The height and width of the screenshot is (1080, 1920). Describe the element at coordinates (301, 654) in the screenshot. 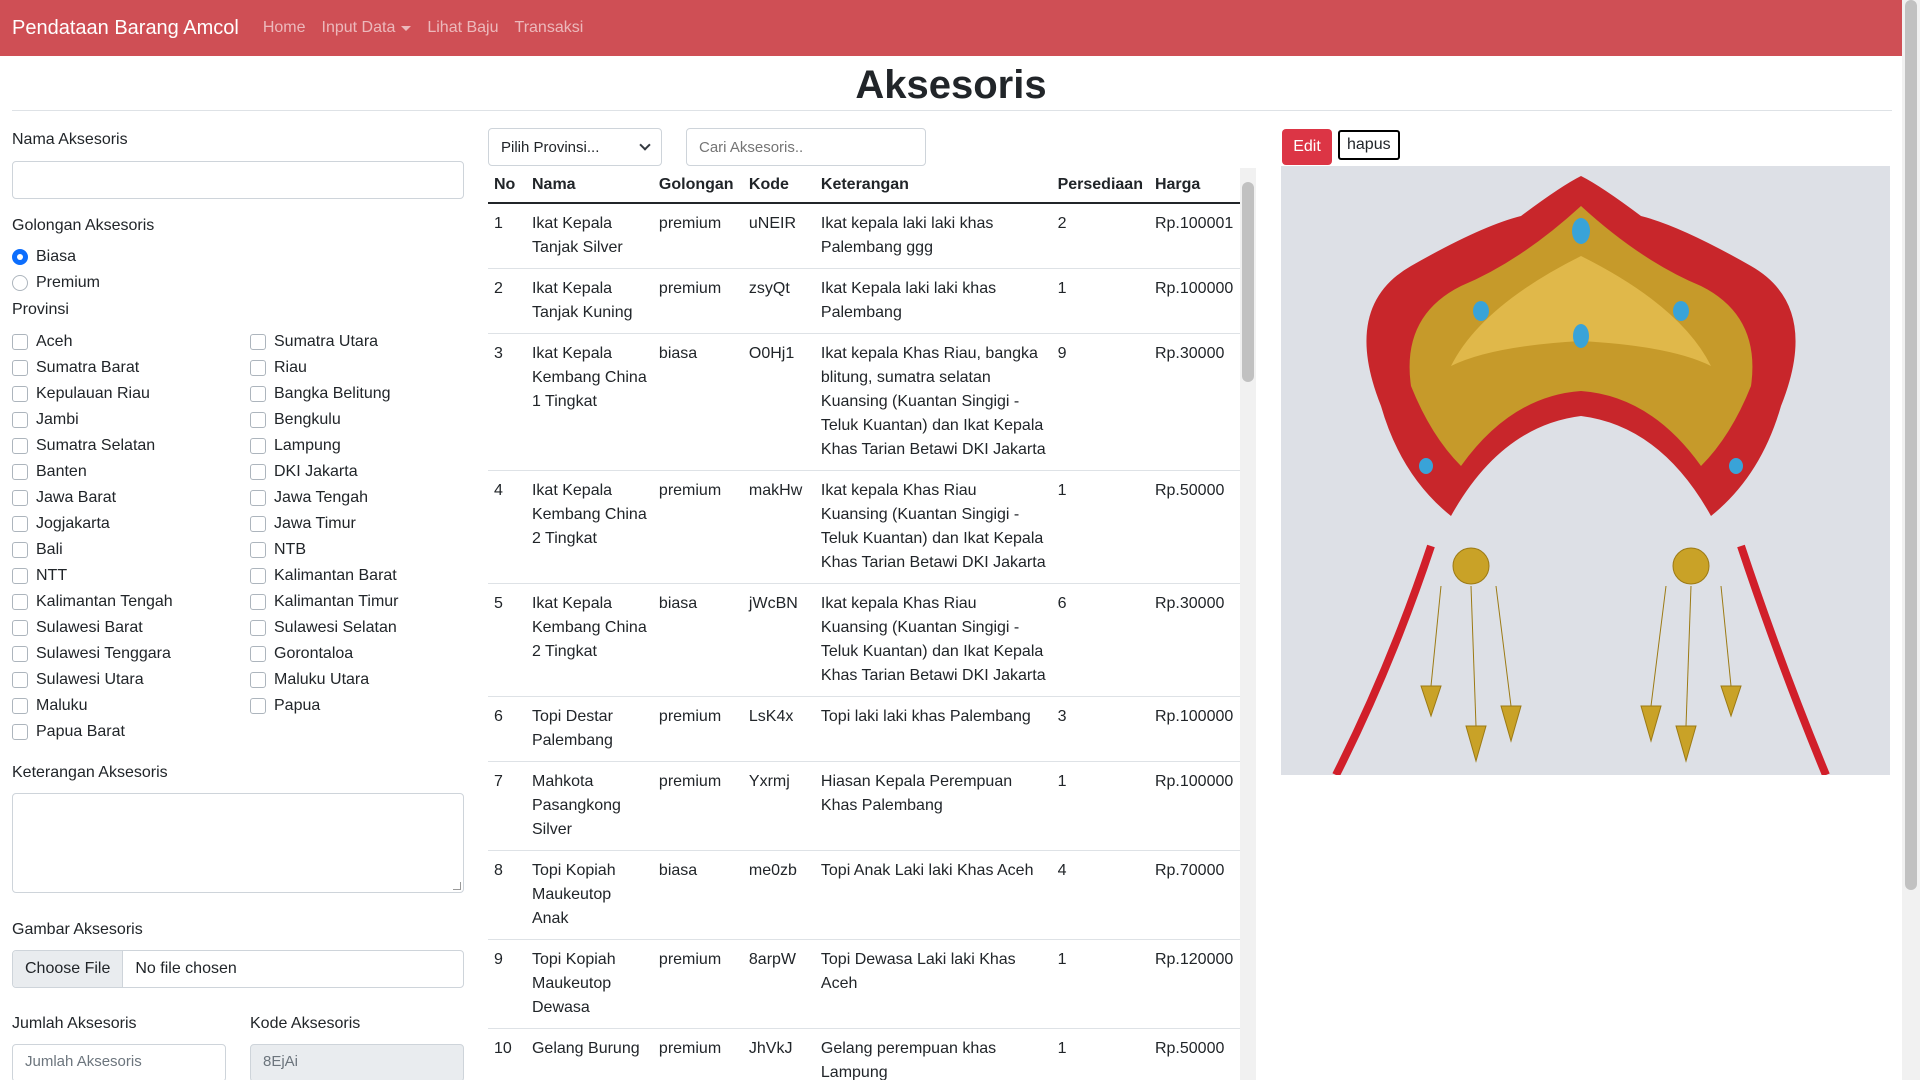

I see `provinsi-checkbox-row: Gorontaloa` at that location.